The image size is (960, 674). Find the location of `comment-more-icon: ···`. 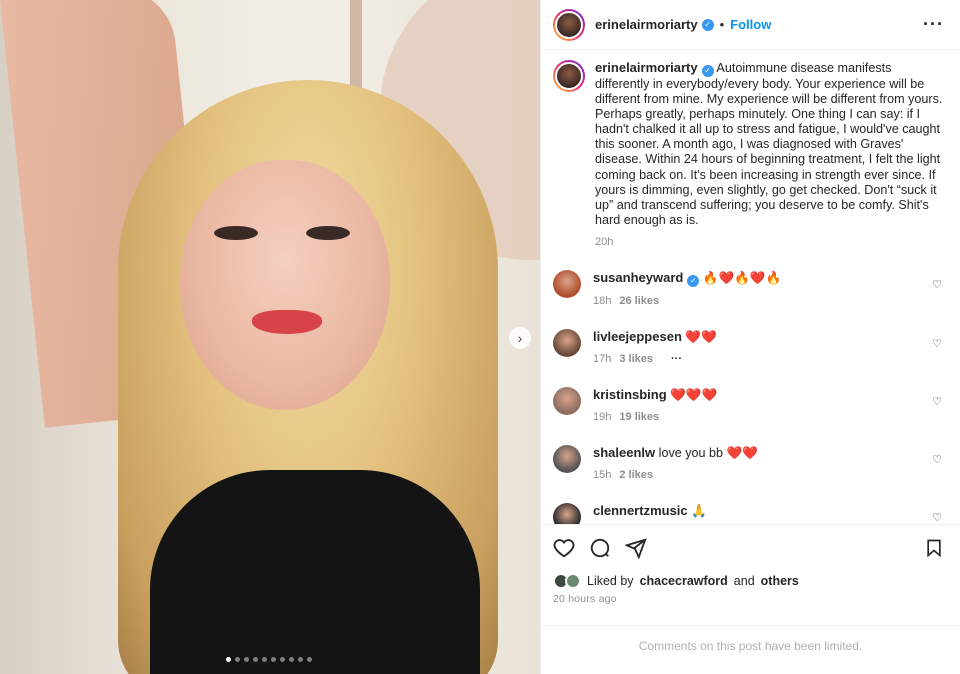

comment-more-icon: ··· is located at coordinates (676, 359).